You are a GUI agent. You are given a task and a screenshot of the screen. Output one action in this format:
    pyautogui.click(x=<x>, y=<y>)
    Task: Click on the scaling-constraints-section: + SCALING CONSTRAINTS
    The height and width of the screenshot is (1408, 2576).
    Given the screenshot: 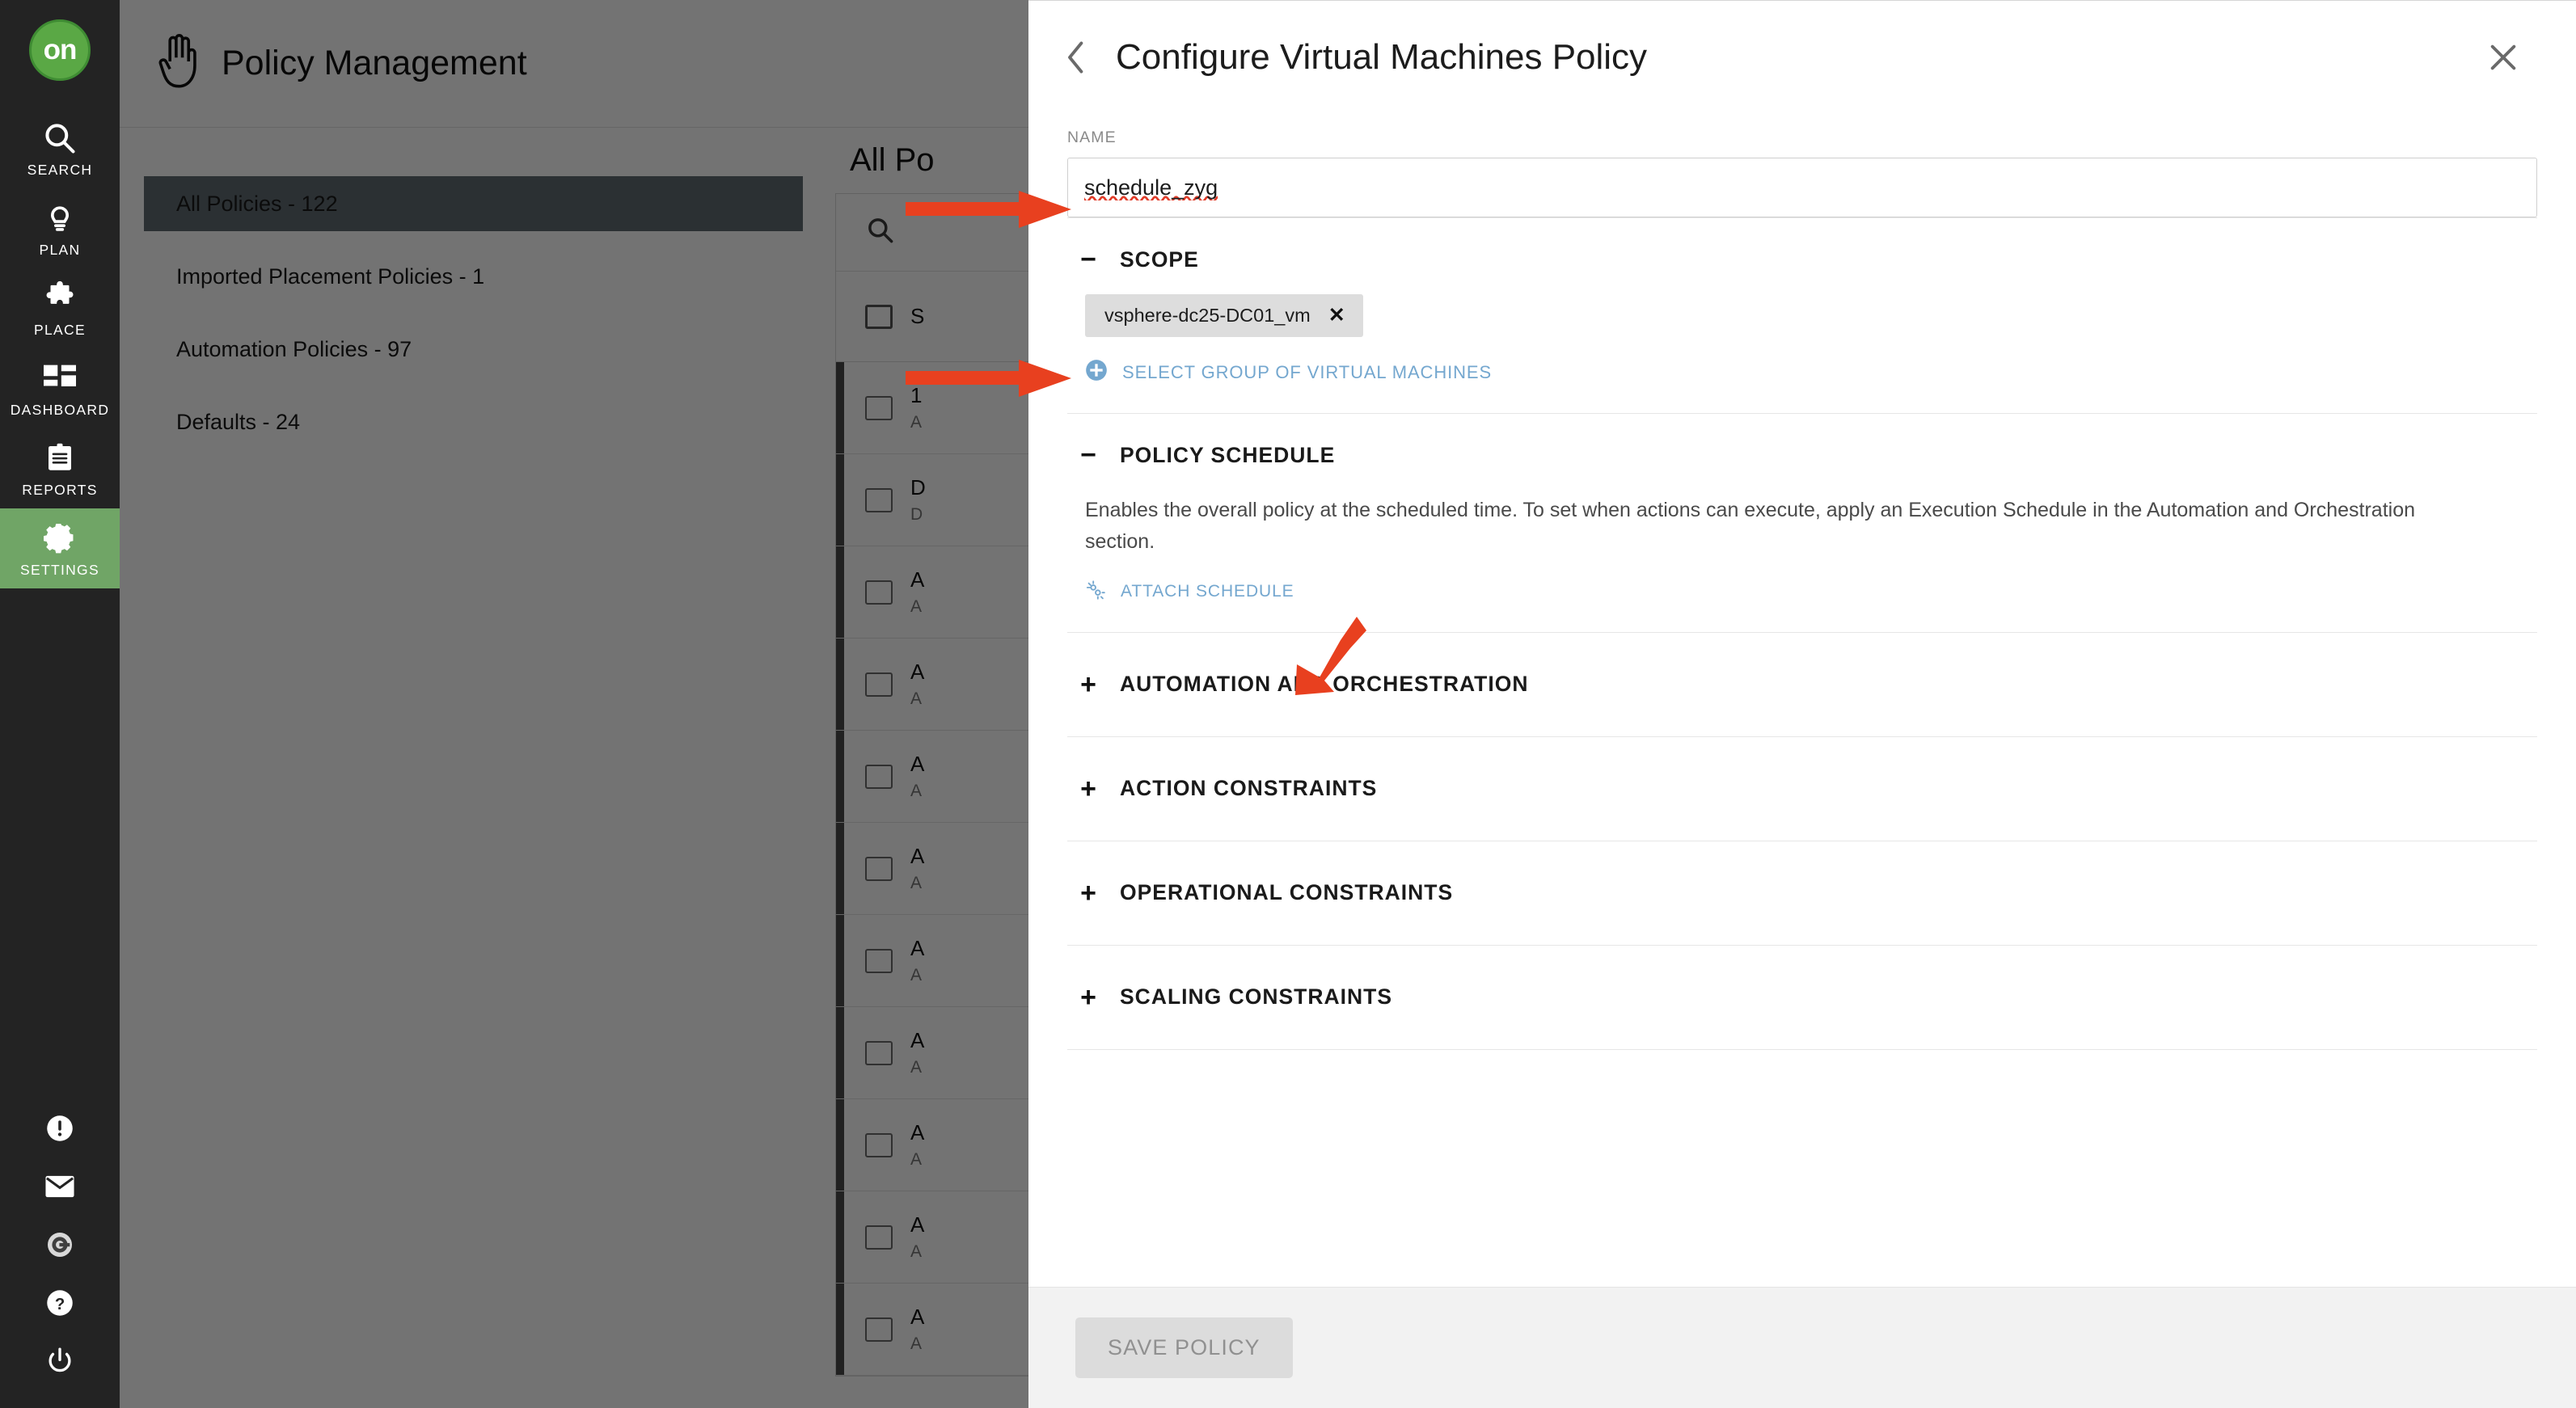 What is the action you would take?
    pyautogui.click(x=1802, y=996)
    